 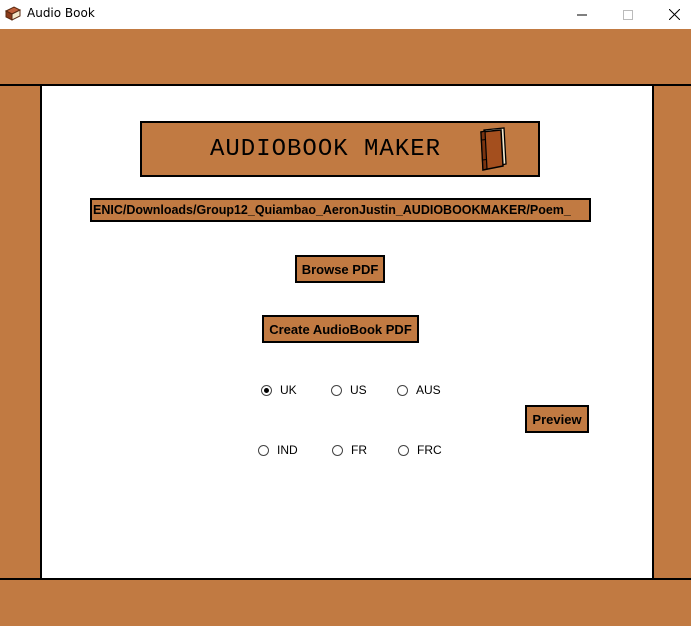 What do you see at coordinates (429, 450) in the screenshot?
I see `accent-label: FRC` at bounding box center [429, 450].